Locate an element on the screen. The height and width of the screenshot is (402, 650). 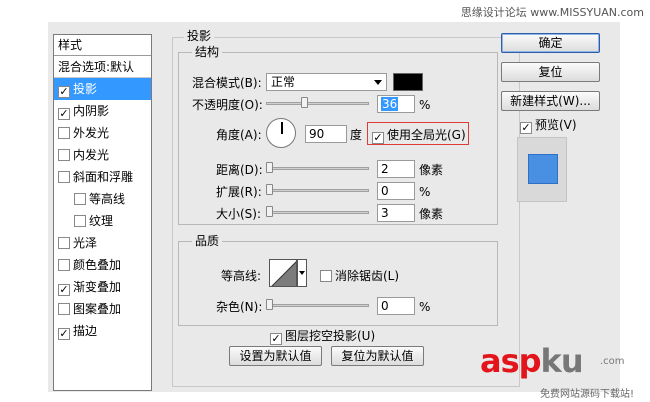
style-item-color-overlay: 颜色叠加 is located at coordinates (102, 265).